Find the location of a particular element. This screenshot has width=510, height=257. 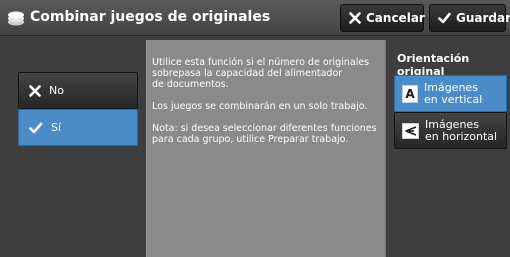

option-si-label: Sí is located at coordinates (56, 127).